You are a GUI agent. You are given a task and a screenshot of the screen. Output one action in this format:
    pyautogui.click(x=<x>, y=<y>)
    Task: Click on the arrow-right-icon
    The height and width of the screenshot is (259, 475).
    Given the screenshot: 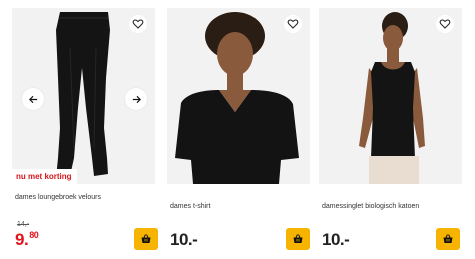 What is the action you would take?
    pyautogui.click(x=136, y=99)
    